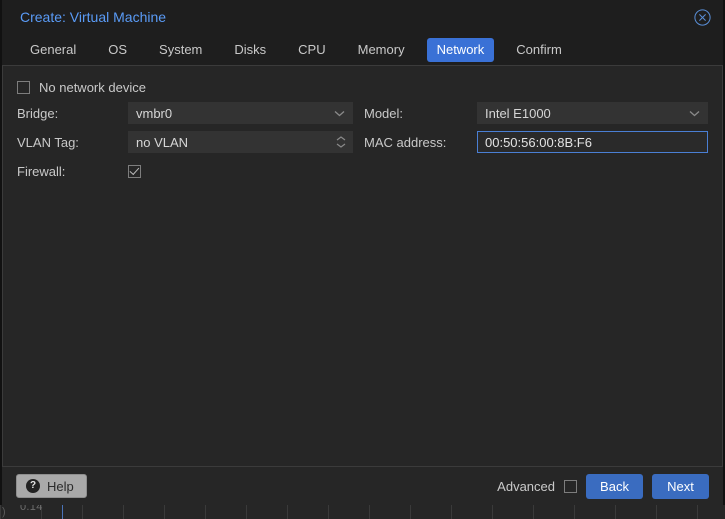 Image resolution: width=725 pixels, height=519 pixels. What do you see at coordinates (362, 87) in the screenshot?
I see `no-network-device-row: No network device` at bounding box center [362, 87].